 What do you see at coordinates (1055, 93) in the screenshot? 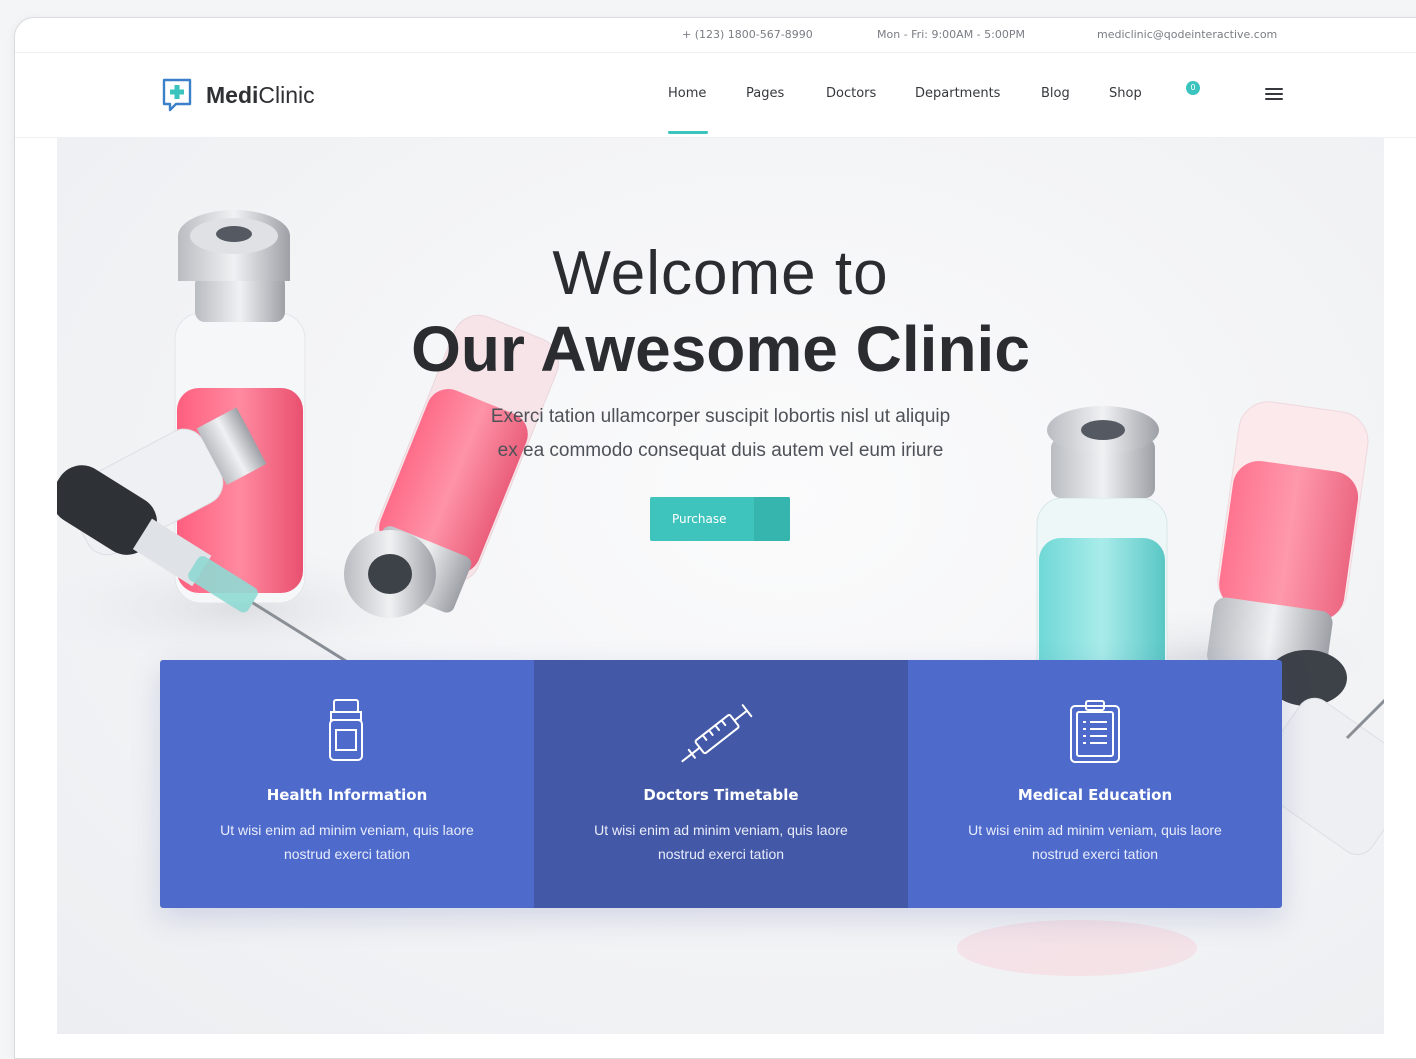
I see `nav-blog: Blog` at bounding box center [1055, 93].